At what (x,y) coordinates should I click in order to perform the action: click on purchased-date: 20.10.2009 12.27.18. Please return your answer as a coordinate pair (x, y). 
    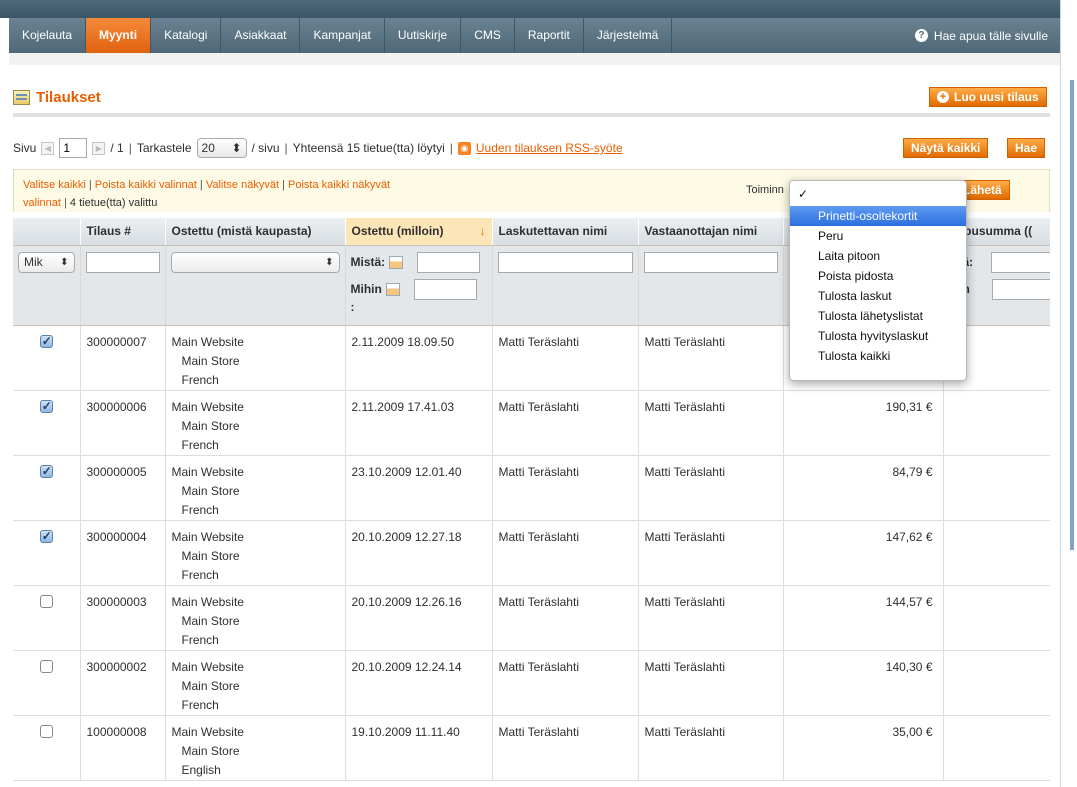
    Looking at the image, I should click on (419, 553).